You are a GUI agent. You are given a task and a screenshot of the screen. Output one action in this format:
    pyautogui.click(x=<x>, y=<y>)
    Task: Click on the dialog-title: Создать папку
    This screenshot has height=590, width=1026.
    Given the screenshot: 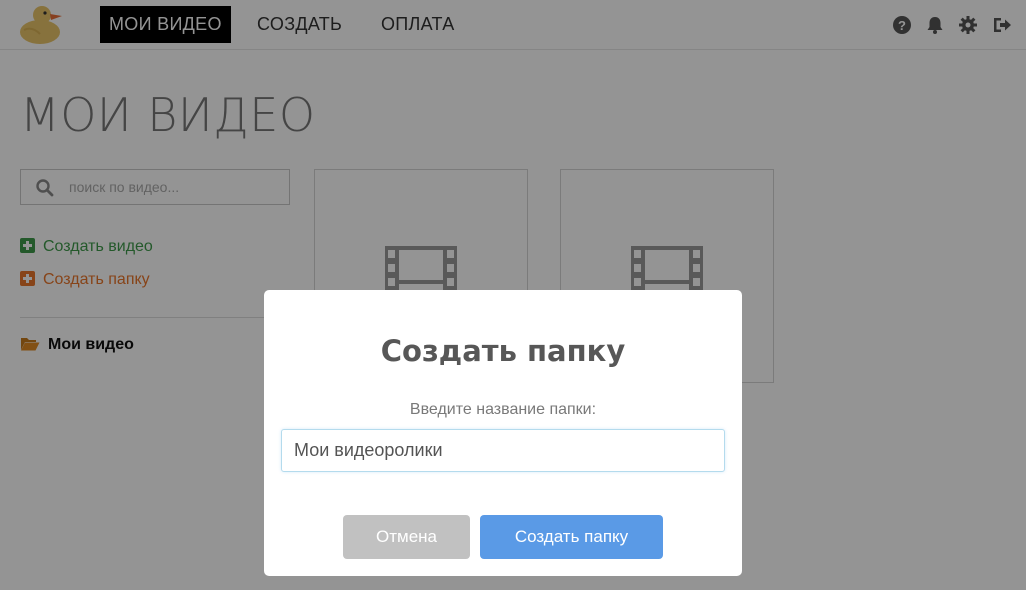 What is the action you would take?
    pyautogui.click(x=503, y=351)
    